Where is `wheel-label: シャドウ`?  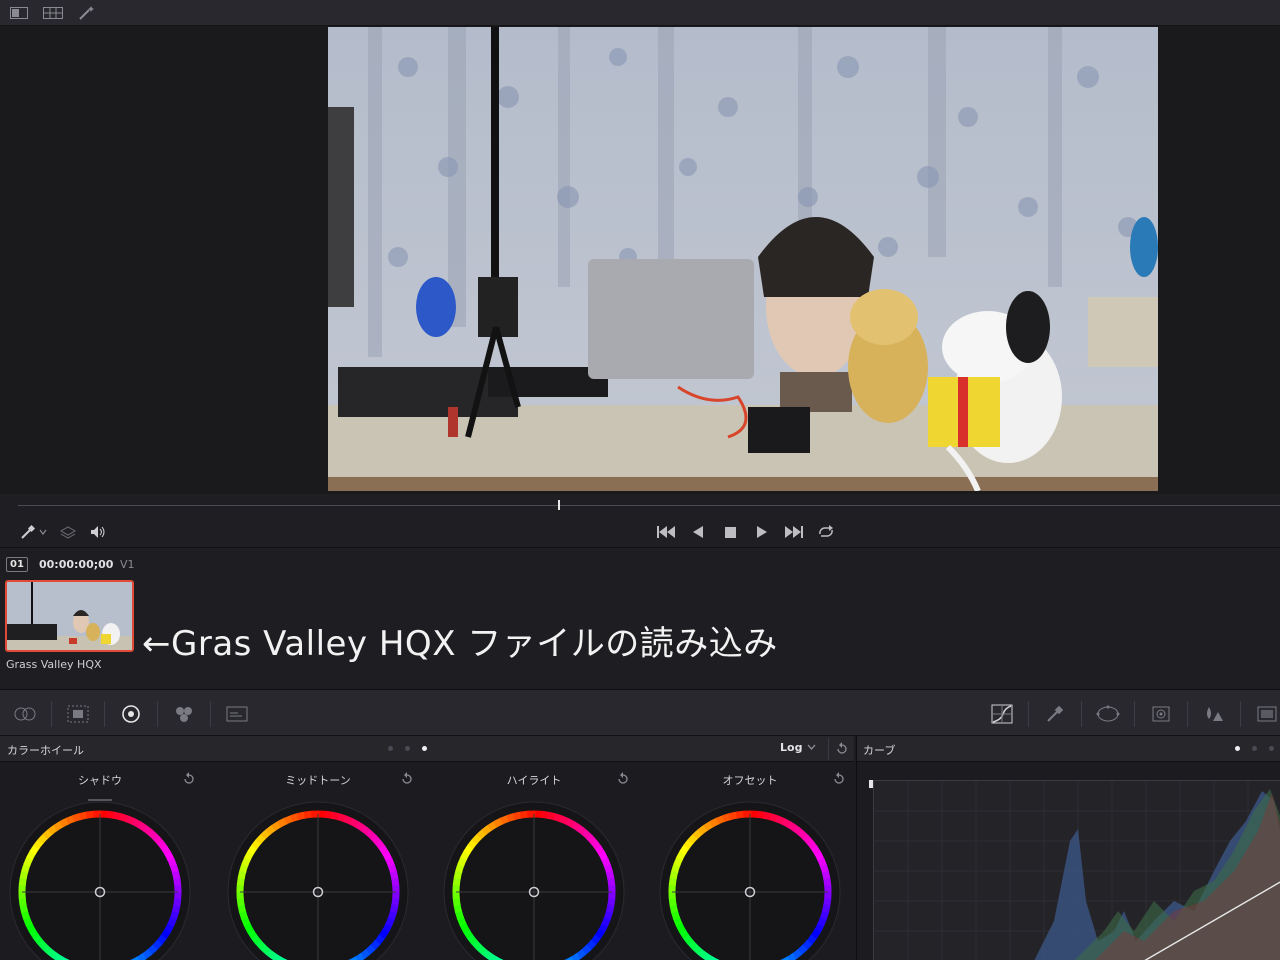 wheel-label: シャドウ is located at coordinates (100, 780).